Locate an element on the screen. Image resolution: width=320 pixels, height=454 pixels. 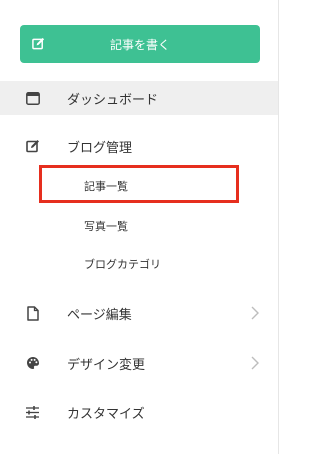
nav-label-dashboard: ダッシュボード is located at coordinates (113, 100).